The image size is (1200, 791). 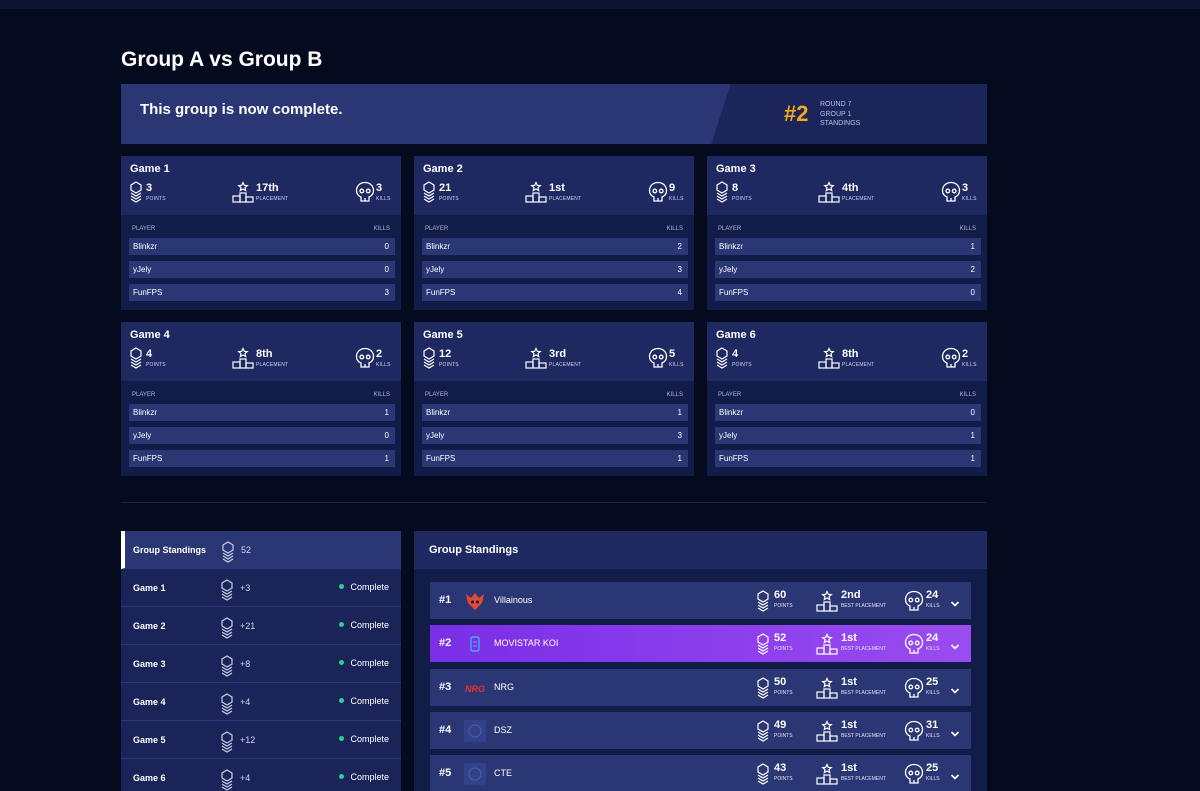 I want to click on team-points: 49, so click(x=780, y=724).